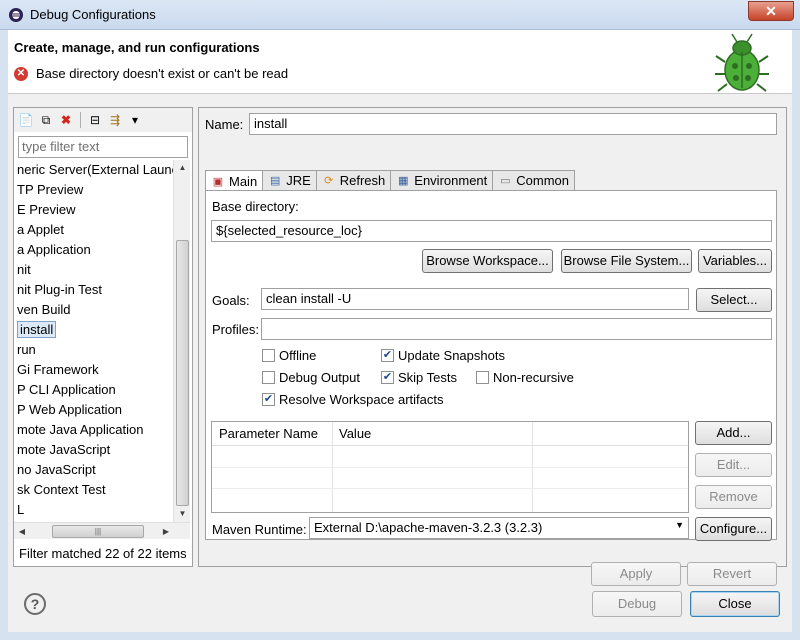 The height and width of the screenshot is (640, 800). Describe the element at coordinates (475, 299) in the screenshot. I see `goals-input: clean install -U` at that location.